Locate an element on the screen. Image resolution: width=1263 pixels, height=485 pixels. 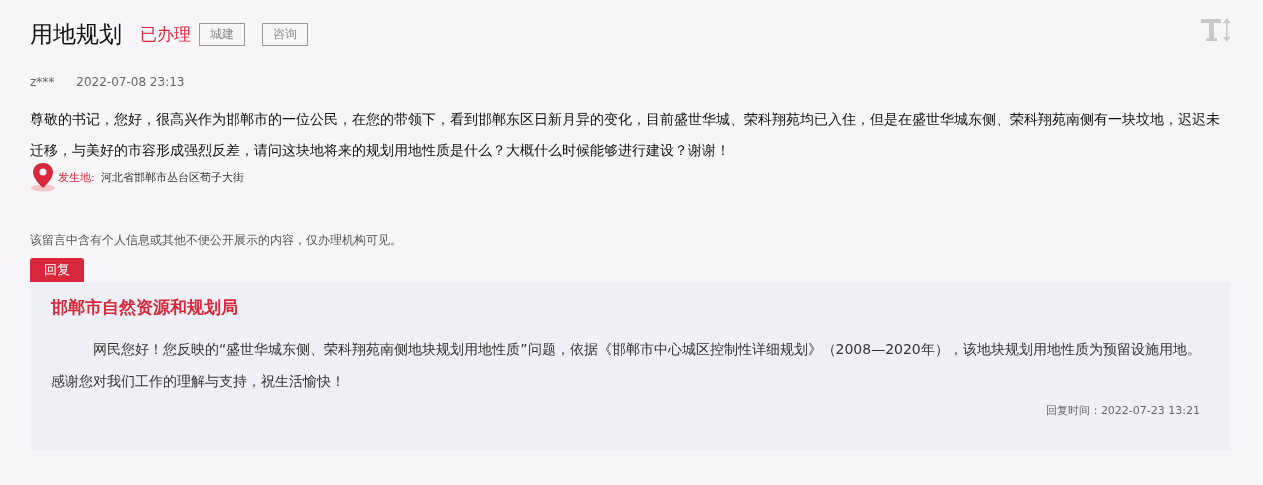
category-tag: 咨询 is located at coordinates (285, 34).